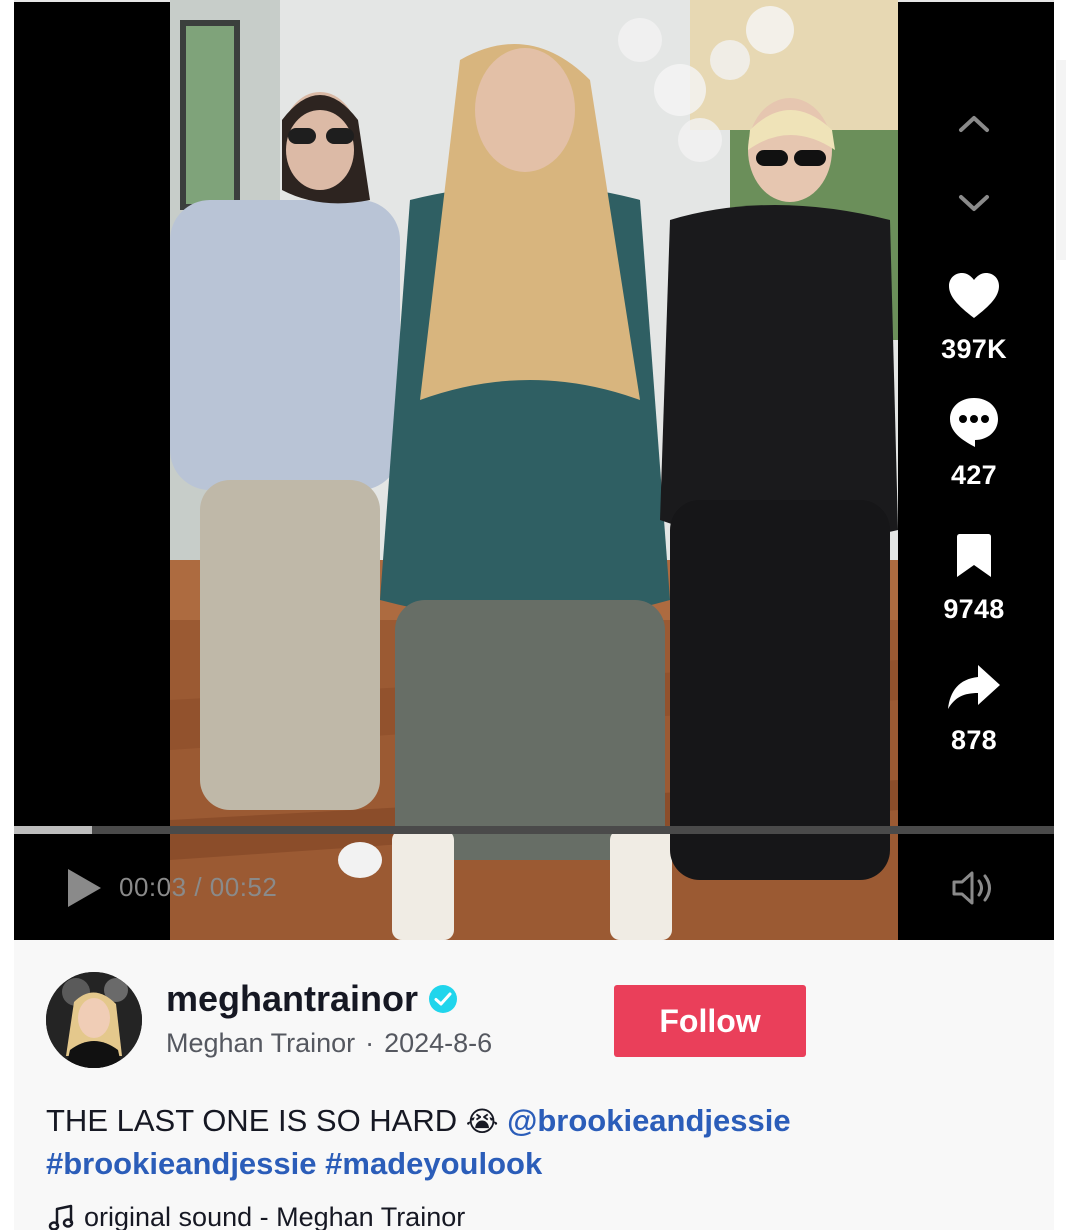 The width and height of the screenshot is (1066, 1230). What do you see at coordinates (534, 830) in the screenshot?
I see `progress-bar` at bounding box center [534, 830].